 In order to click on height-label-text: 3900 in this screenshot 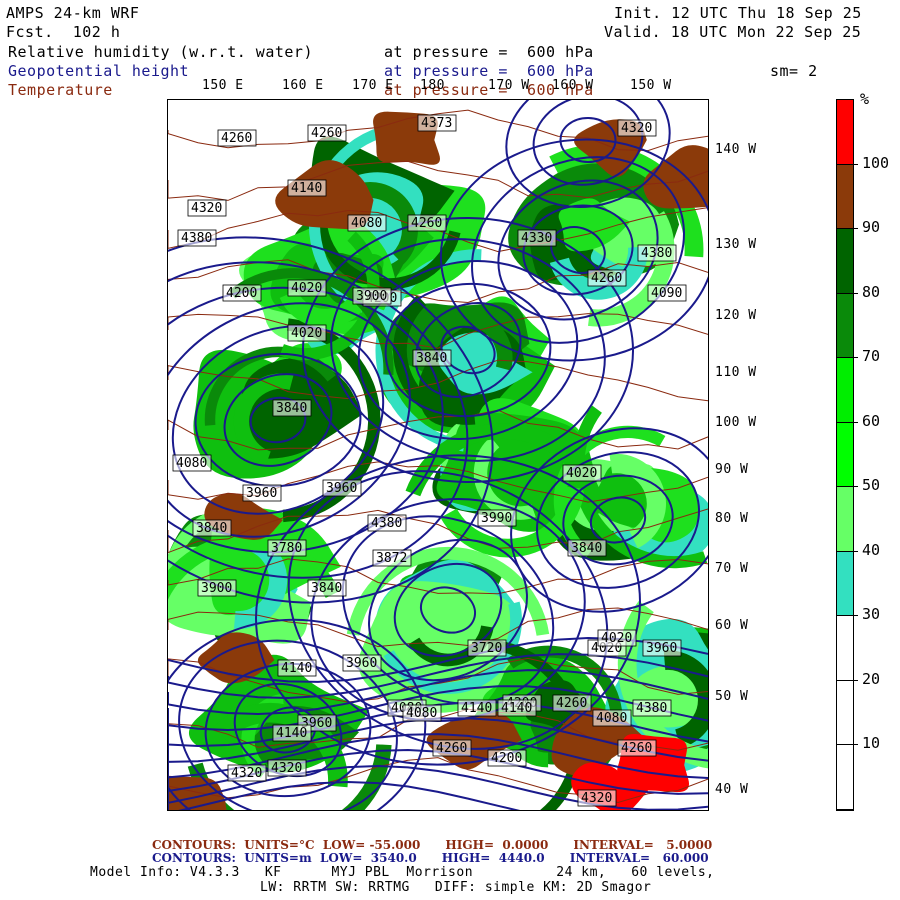, I will do `click(216, 588)`.